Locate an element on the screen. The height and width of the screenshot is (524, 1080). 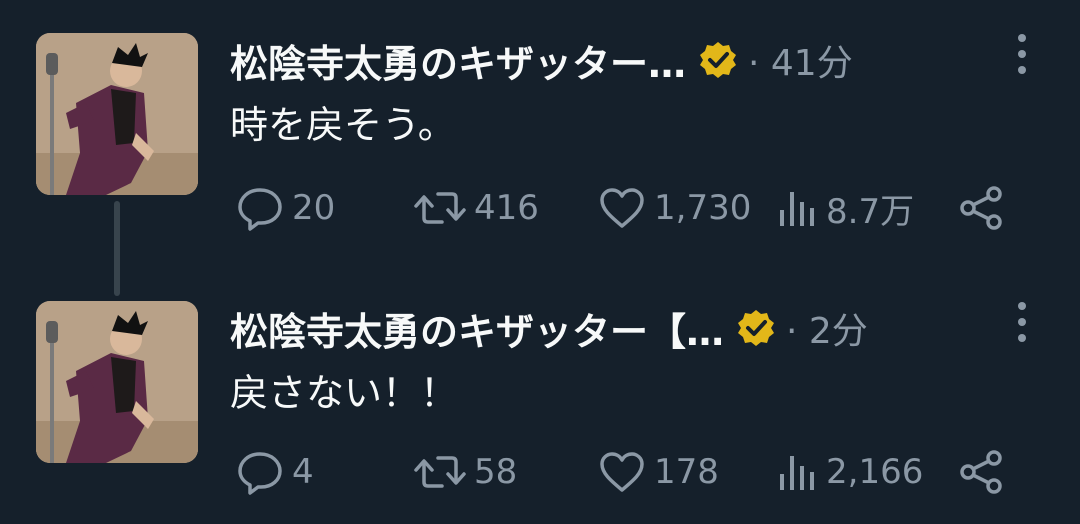
tweet-header: 松陰寺太勇のキザッター… · 41分 is located at coordinates (541, 60).